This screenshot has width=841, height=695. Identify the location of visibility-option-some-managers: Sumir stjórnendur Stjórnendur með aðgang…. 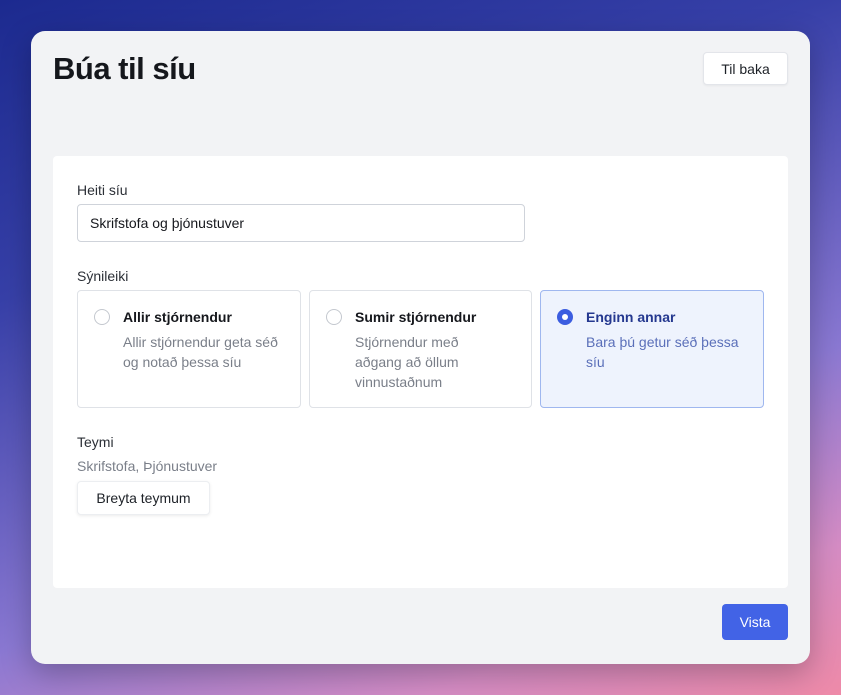
(420, 349).